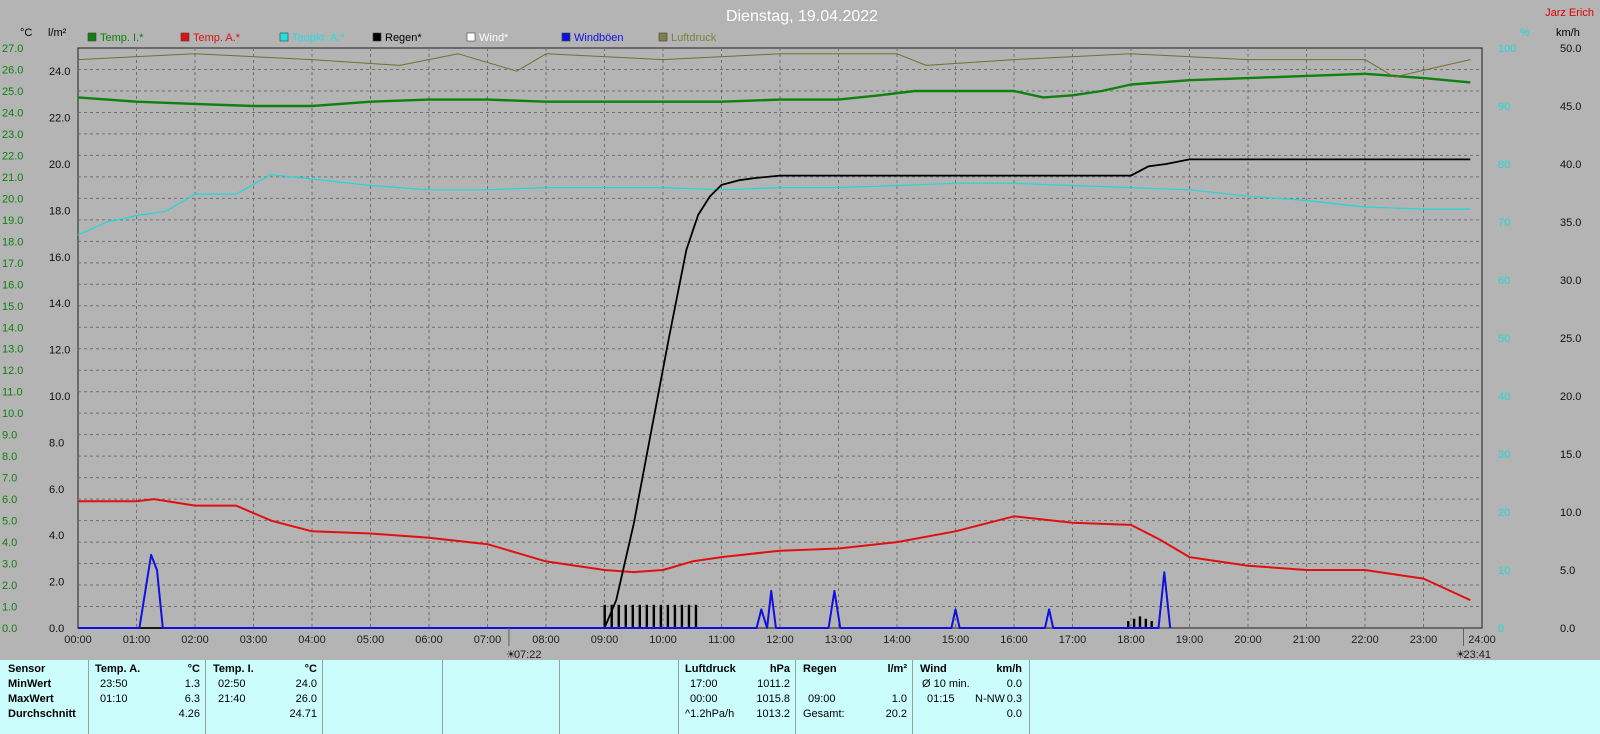 This screenshot has width=1600, height=734. What do you see at coordinates (12, 156) in the screenshot?
I see `temp-tick-label: 22.0` at bounding box center [12, 156].